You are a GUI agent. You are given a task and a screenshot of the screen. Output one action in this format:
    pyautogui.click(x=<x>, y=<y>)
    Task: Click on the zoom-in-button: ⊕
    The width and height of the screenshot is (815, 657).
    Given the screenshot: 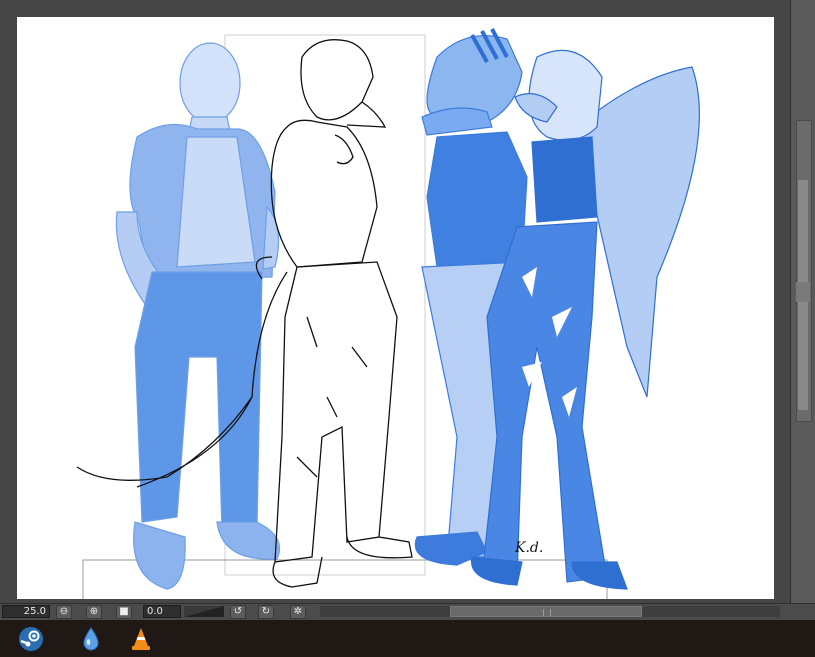 What is the action you would take?
    pyautogui.click(x=94, y=612)
    